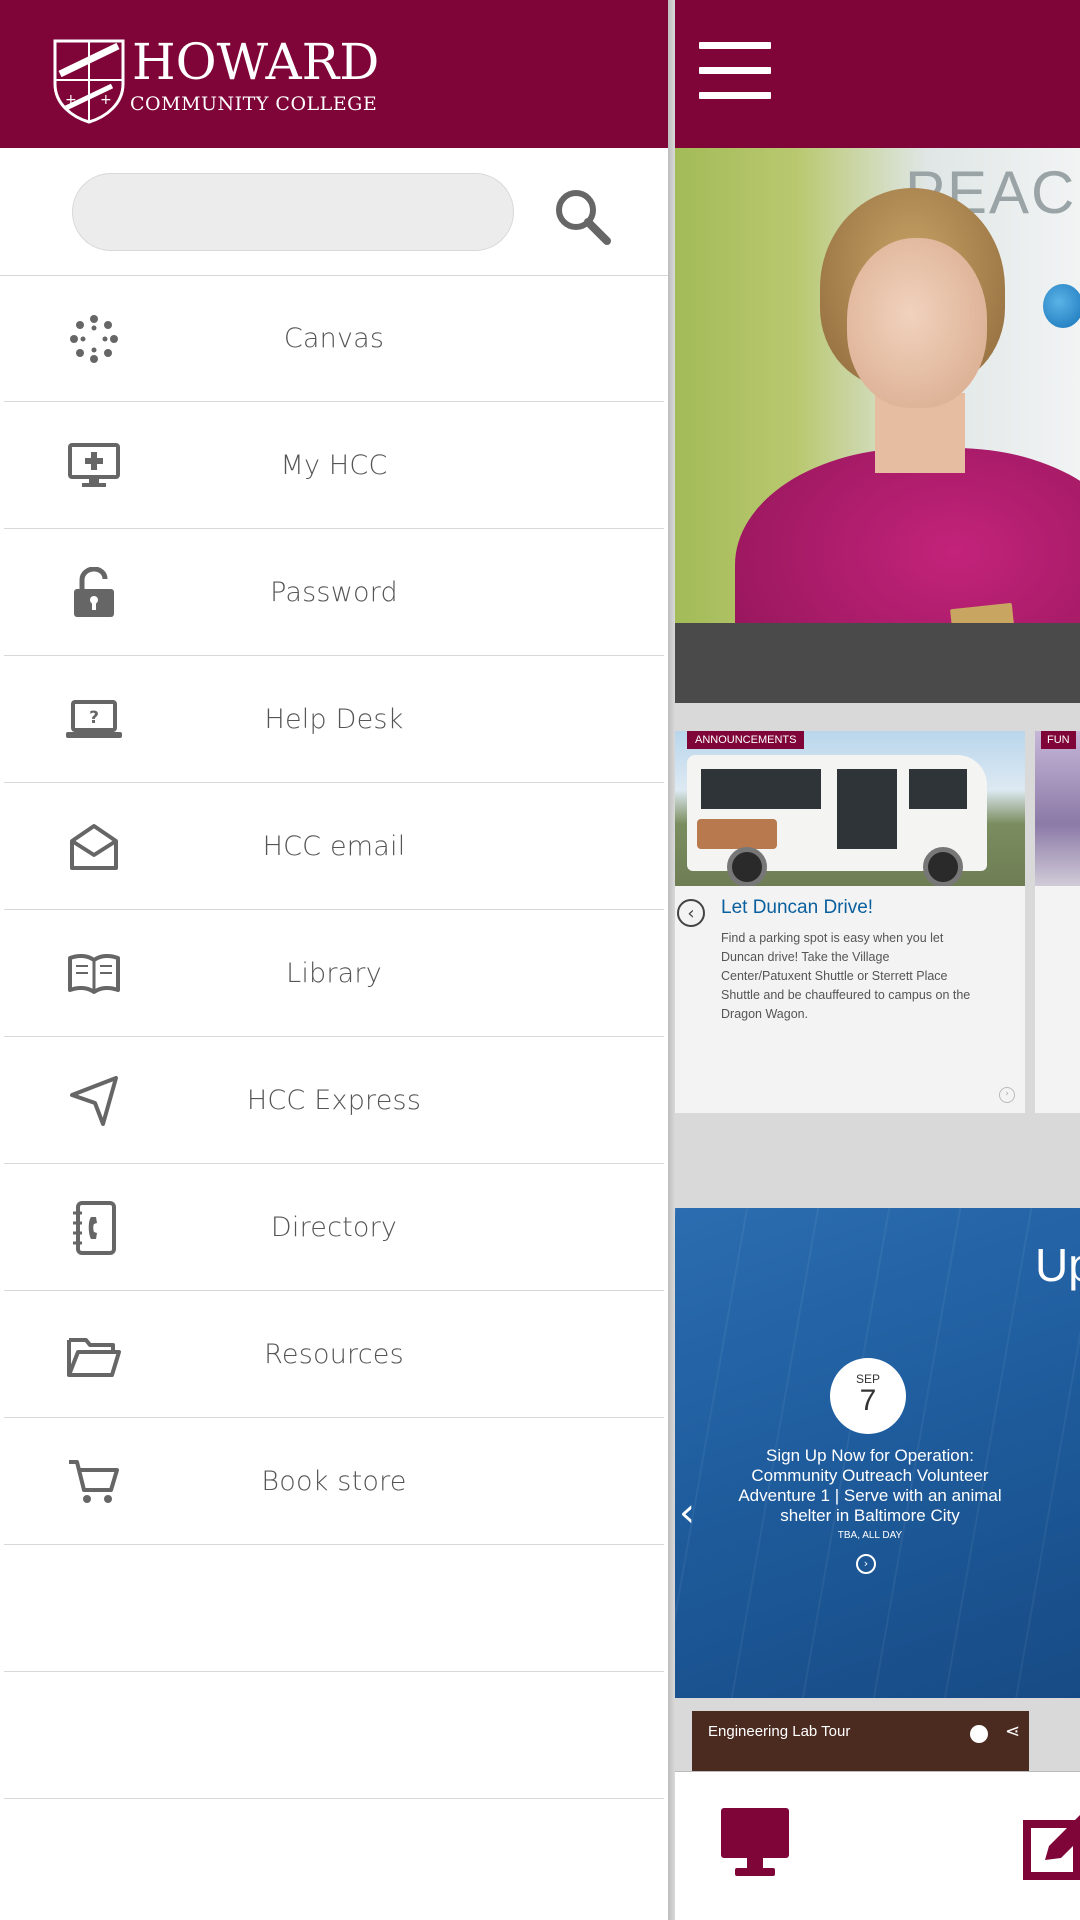  What do you see at coordinates (256, 62) in the screenshot?
I see `logo-name: HOWARD` at bounding box center [256, 62].